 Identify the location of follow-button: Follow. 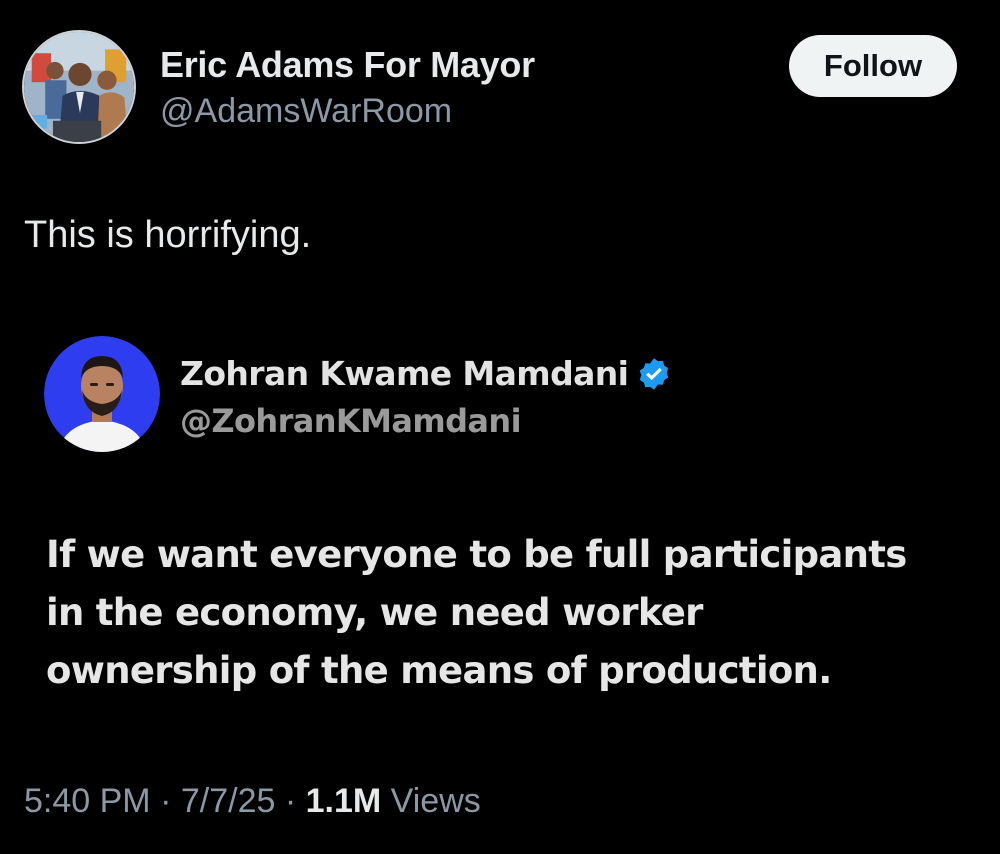
(873, 66).